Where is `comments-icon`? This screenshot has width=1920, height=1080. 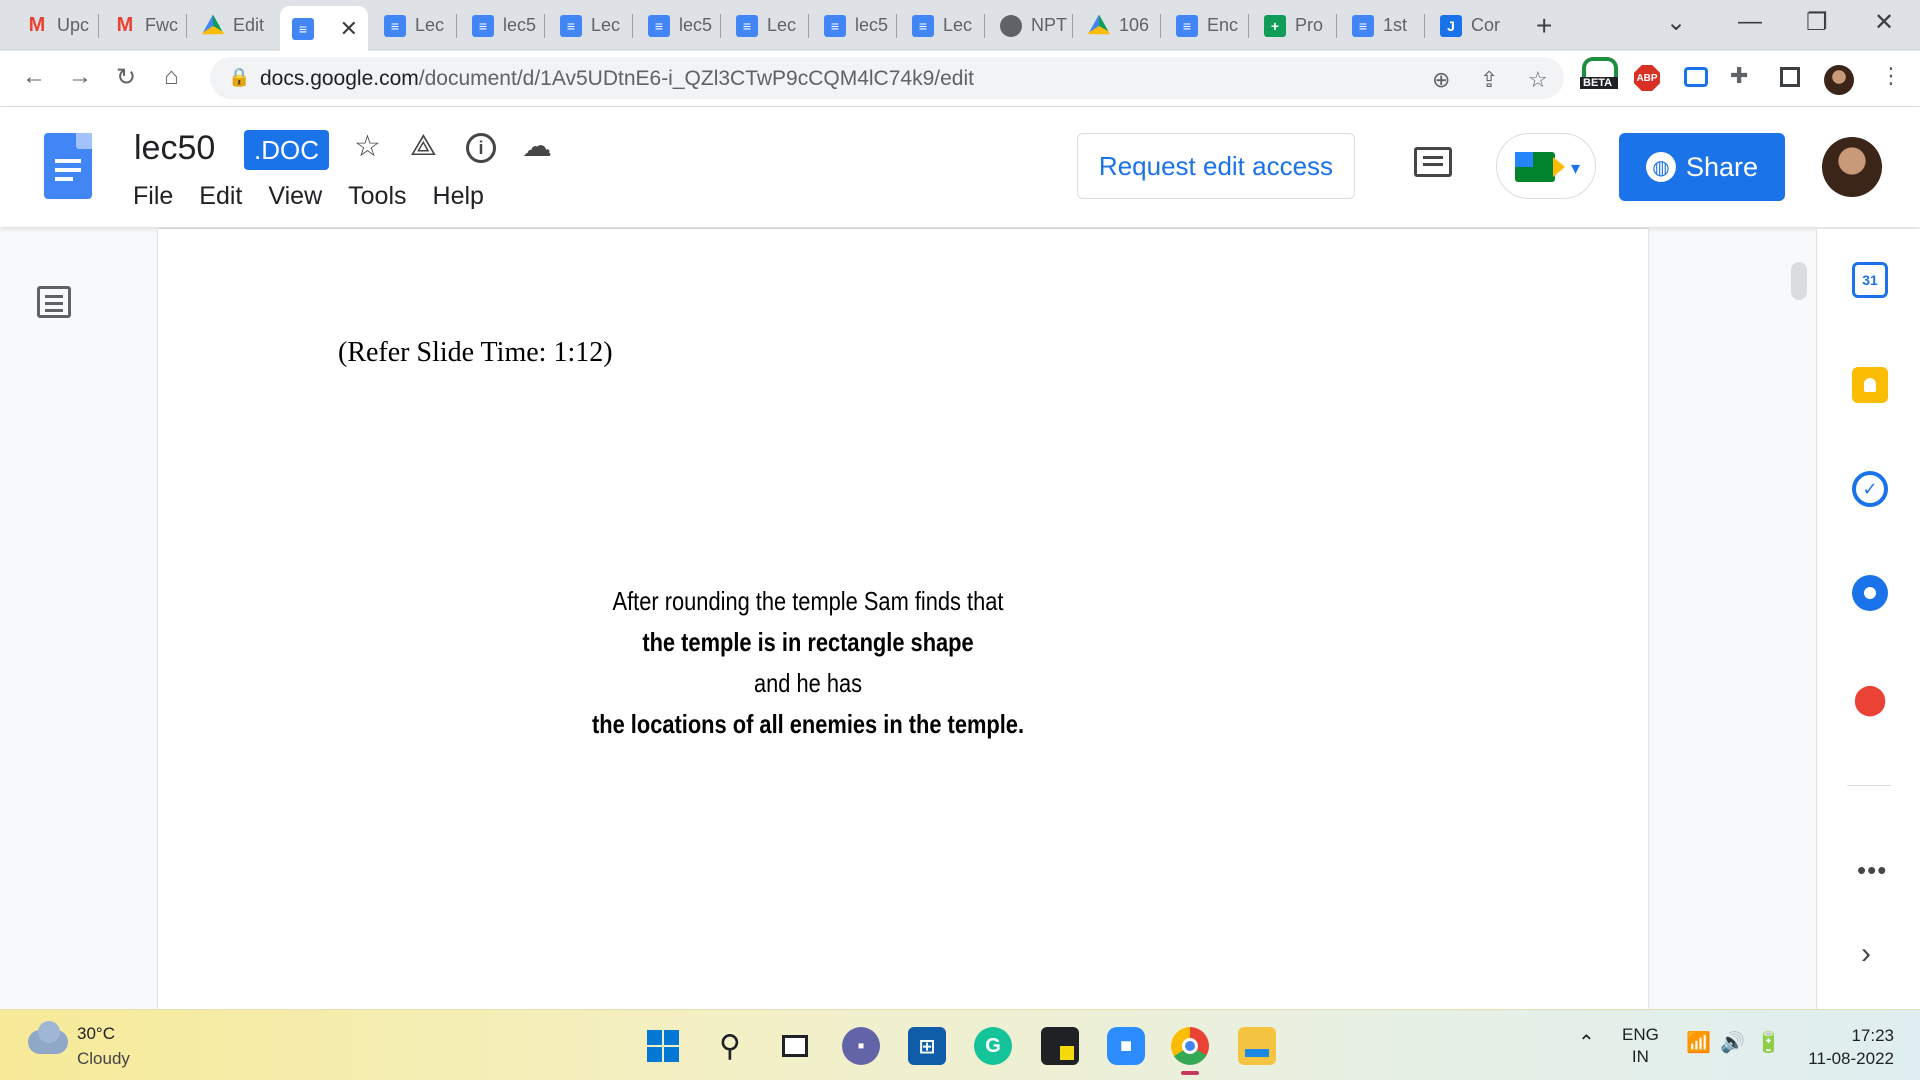 comments-icon is located at coordinates (1433, 162).